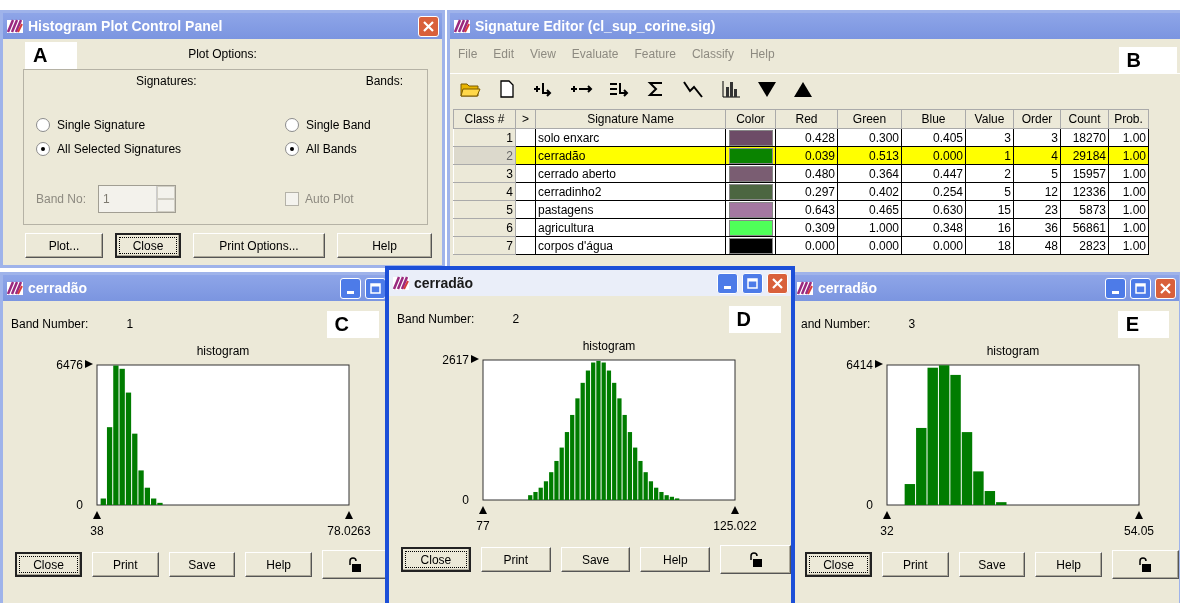  What do you see at coordinates (1139, 531) in the screenshot?
I see `axis-label: 54.05` at bounding box center [1139, 531].